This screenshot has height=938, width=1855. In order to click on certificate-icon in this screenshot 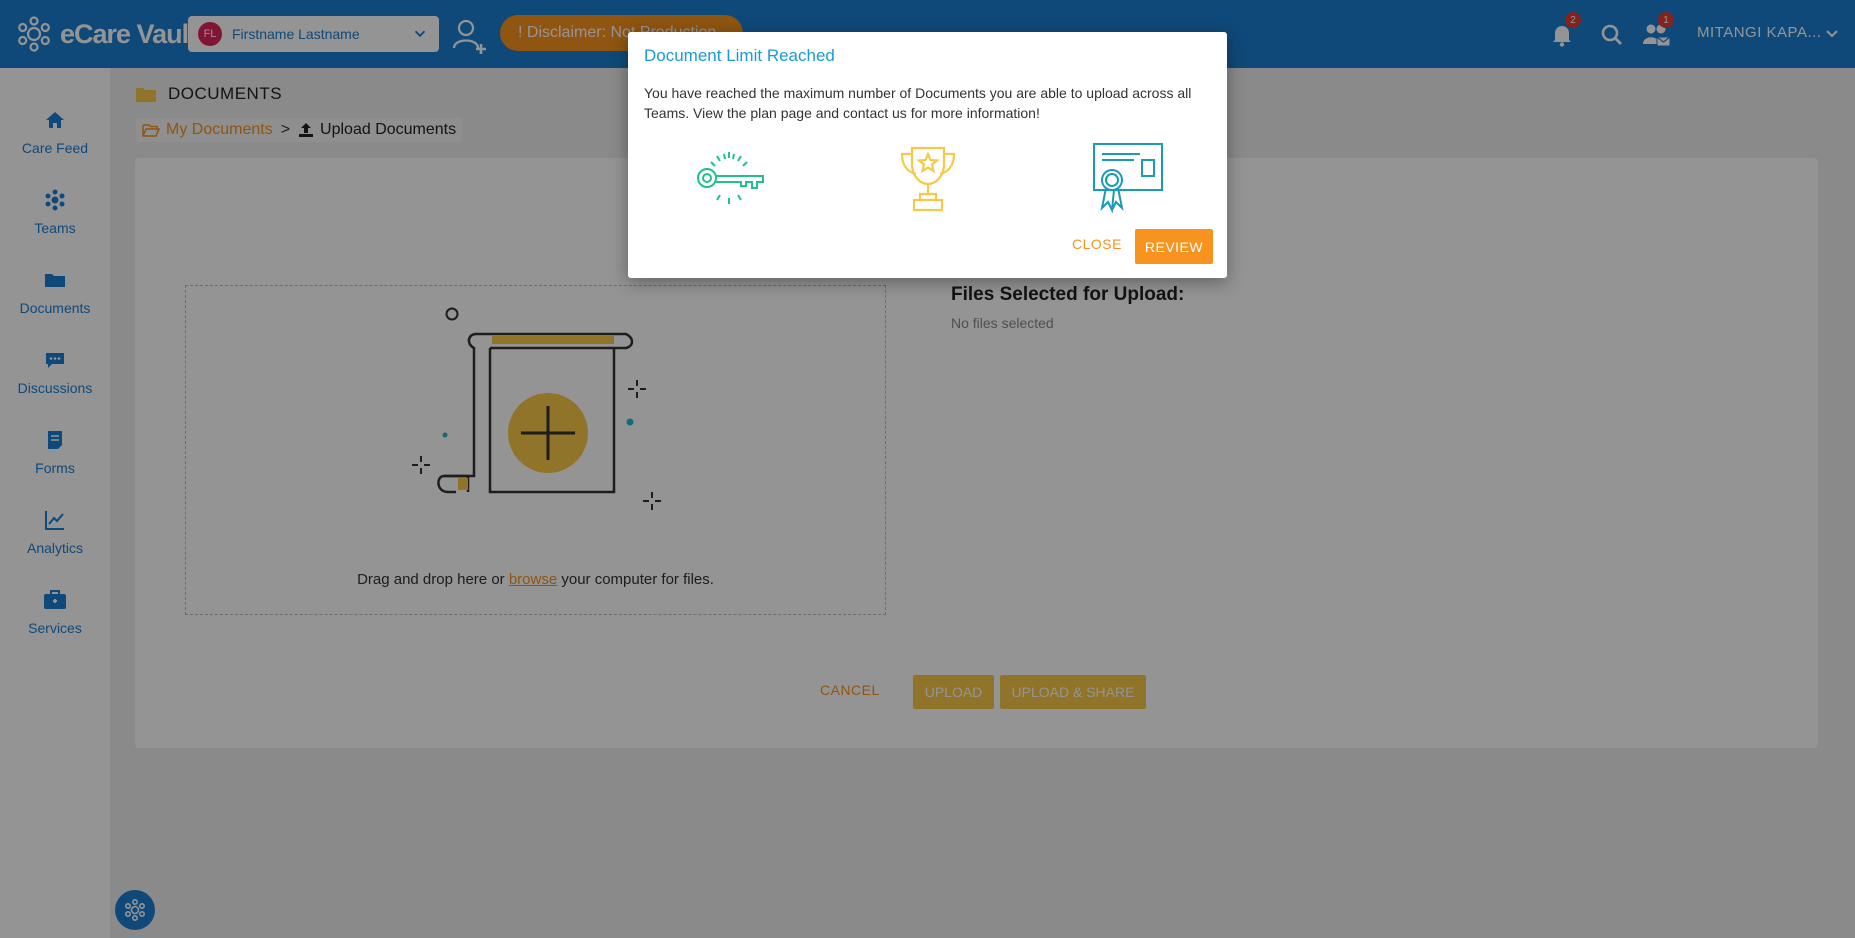, I will do `click(1128, 178)`.